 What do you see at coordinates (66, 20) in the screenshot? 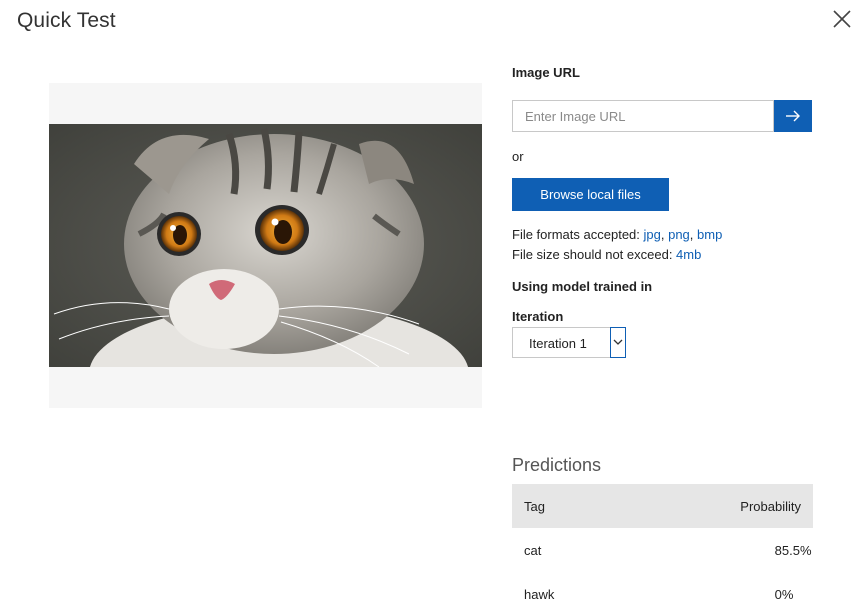
I see `dialog-title: Quick Test` at bounding box center [66, 20].